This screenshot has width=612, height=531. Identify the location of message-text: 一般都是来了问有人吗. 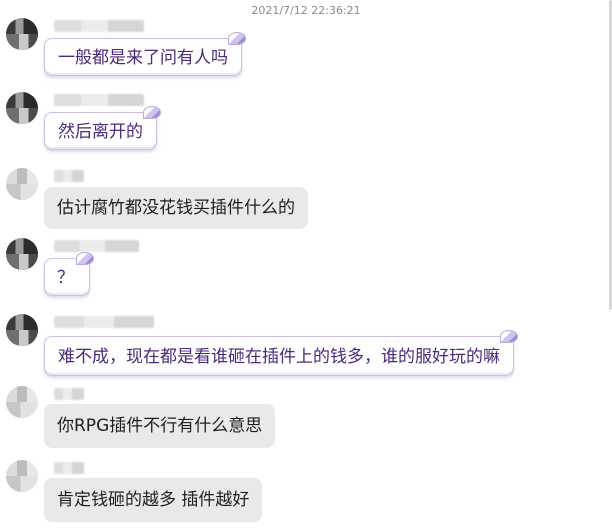
(143, 58).